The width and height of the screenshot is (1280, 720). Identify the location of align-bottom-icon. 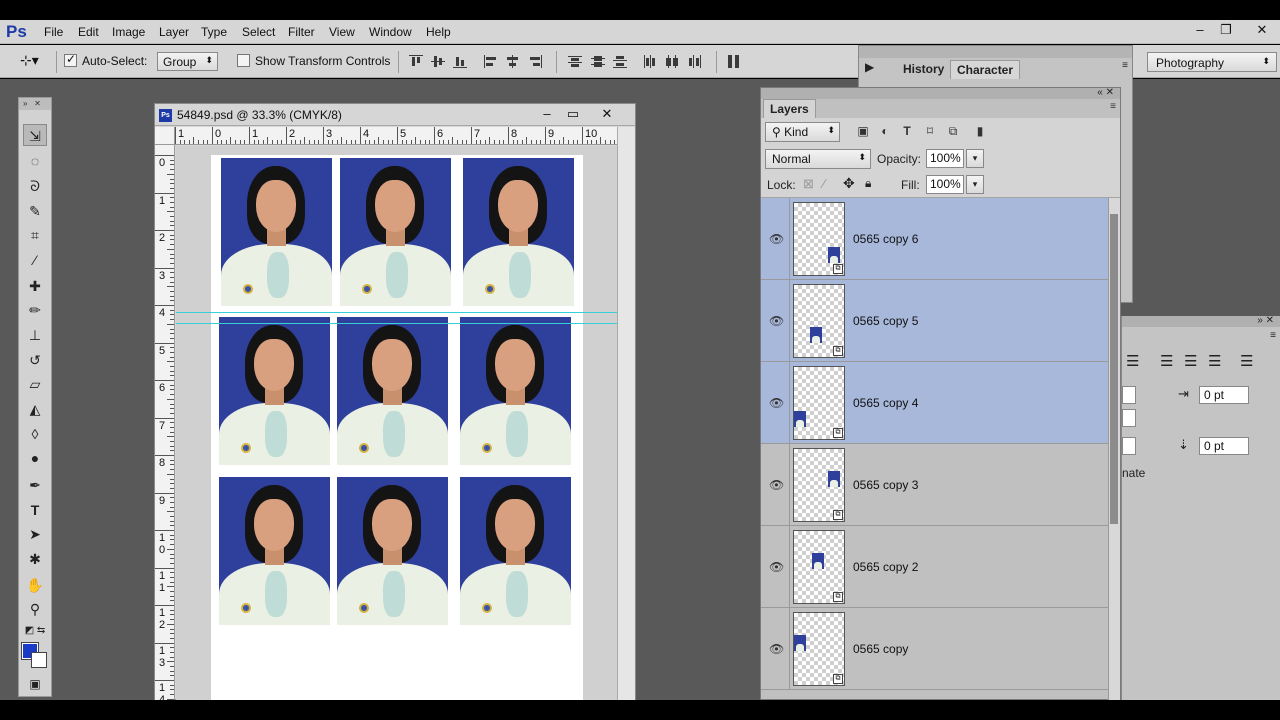
(460, 61).